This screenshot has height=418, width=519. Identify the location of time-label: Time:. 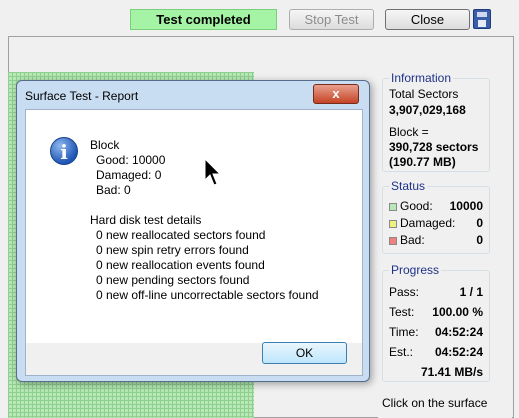
(404, 332).